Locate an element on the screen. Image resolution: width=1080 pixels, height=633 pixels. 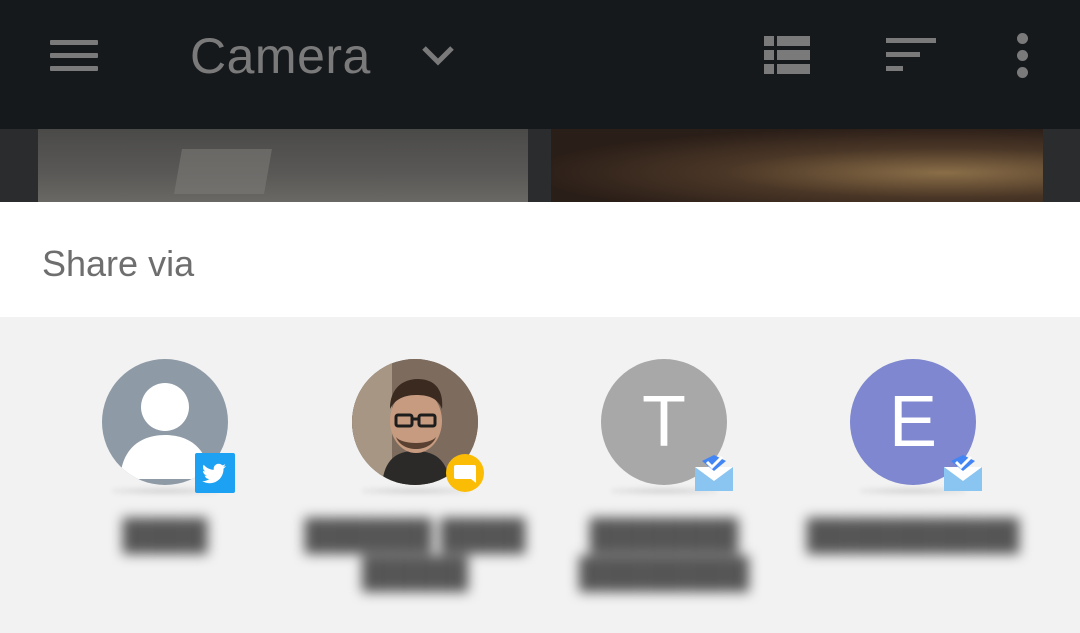
contact-name: ███████ ████████ is located at coordinates (664, 554).